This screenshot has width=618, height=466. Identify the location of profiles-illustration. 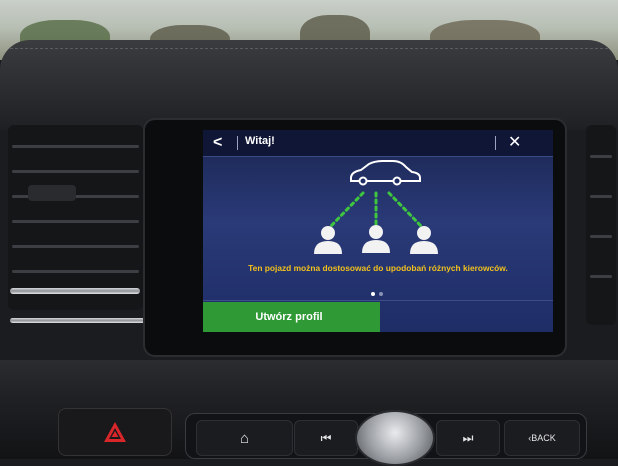
(376, 207).